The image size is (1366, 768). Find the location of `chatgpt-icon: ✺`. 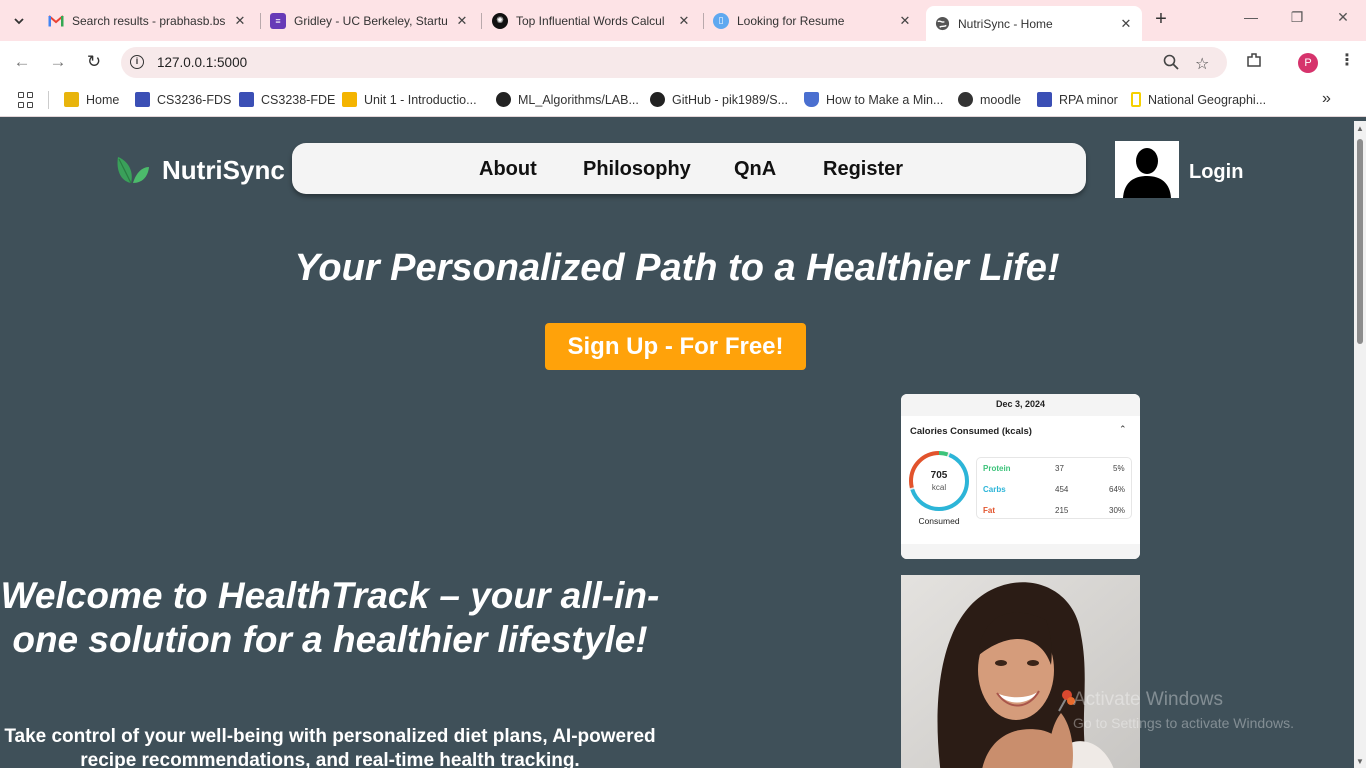

chatgpt-icon: ✺ is located at coordinates (500, 20).